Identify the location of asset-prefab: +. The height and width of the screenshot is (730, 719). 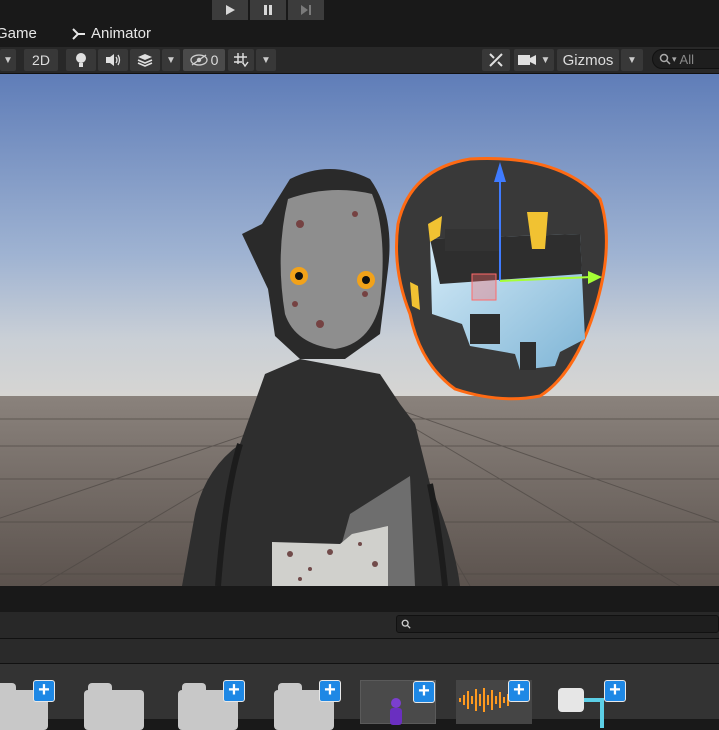
(398, 702).